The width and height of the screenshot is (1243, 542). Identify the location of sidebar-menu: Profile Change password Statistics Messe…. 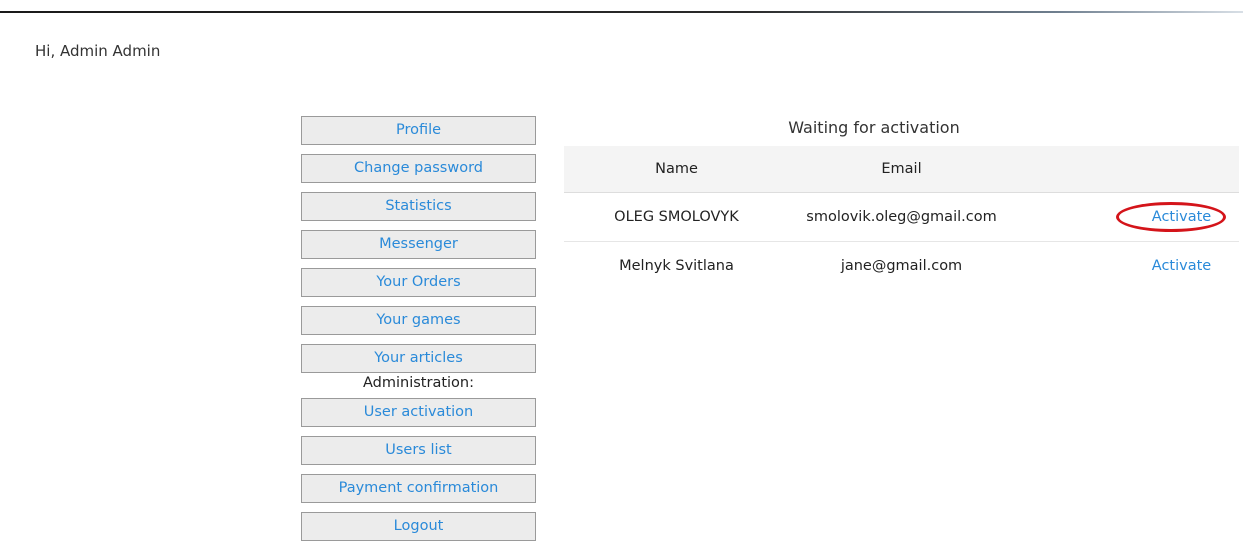
(418, 328).